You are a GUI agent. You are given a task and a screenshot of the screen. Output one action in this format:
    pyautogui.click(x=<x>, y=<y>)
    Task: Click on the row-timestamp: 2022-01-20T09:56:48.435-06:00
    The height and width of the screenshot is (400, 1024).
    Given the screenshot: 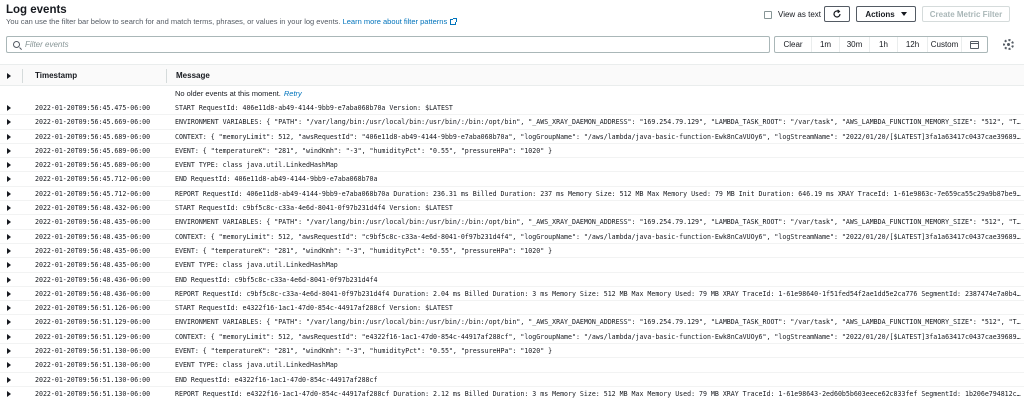 What is the action you would take?
    pyautogui.click(x=93, y=250)
    